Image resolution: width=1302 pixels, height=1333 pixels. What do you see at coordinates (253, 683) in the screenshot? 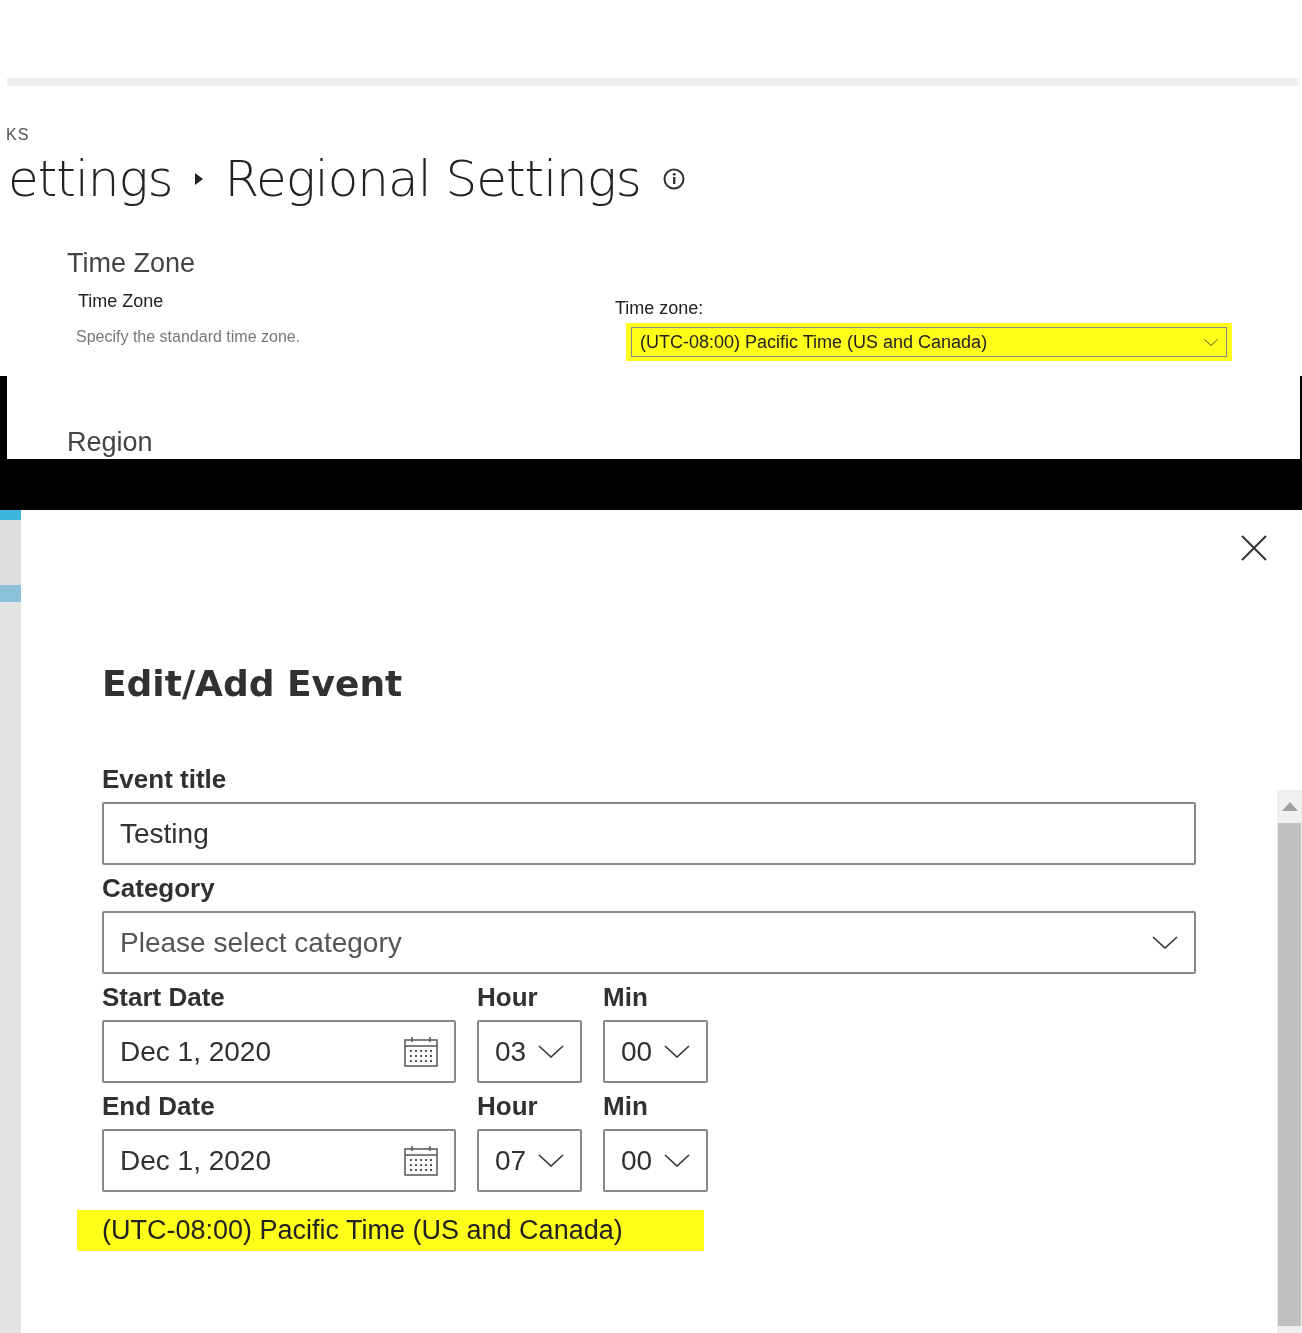
I see `dialog-title: Edit/Add Event` at bounding box center [253, 683].